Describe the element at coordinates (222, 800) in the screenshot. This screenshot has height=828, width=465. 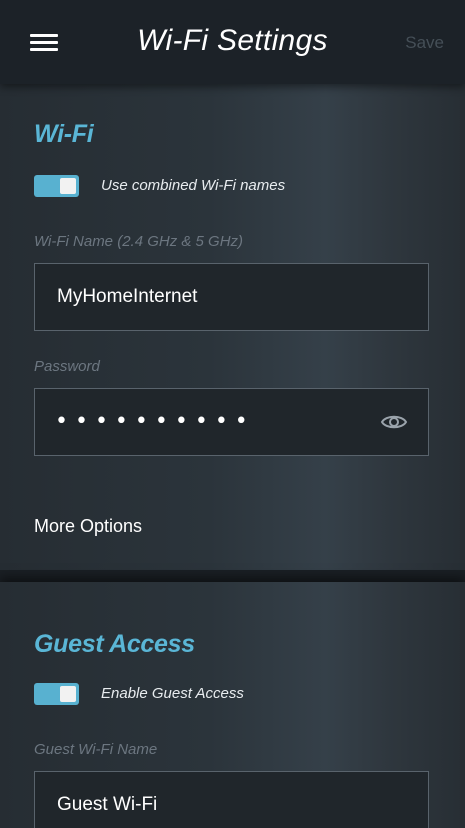
I see `guest-wifi-name-input` at that location.